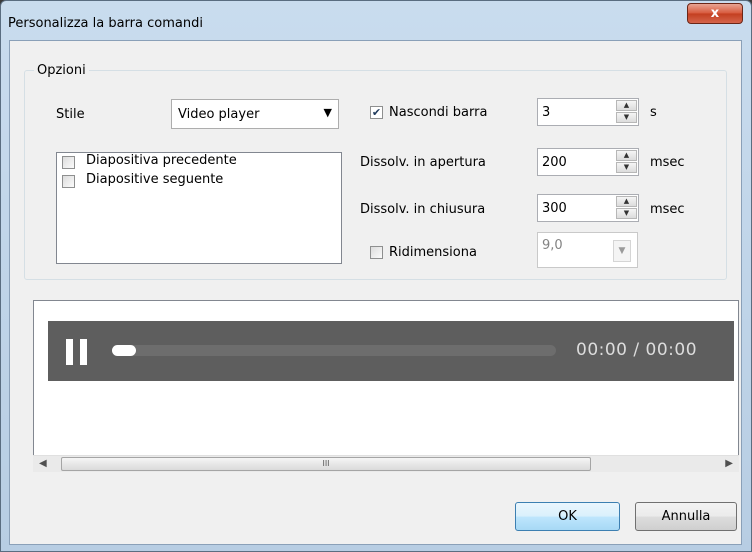 The image size is (752, 552). I want to click on scrollbar-thumb: III, so click(326, 464).